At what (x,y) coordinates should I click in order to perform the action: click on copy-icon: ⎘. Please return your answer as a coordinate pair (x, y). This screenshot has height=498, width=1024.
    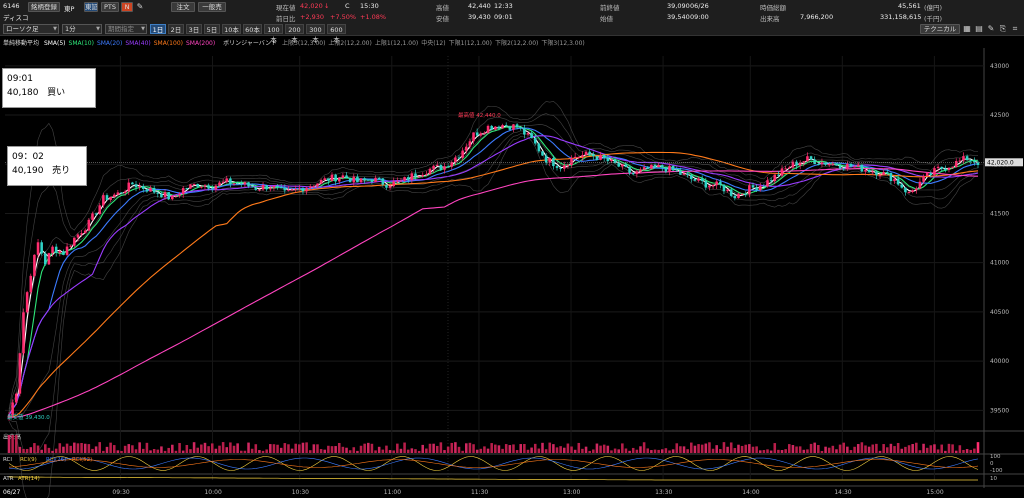
    Looking at the image, I should click on (1003, 29).